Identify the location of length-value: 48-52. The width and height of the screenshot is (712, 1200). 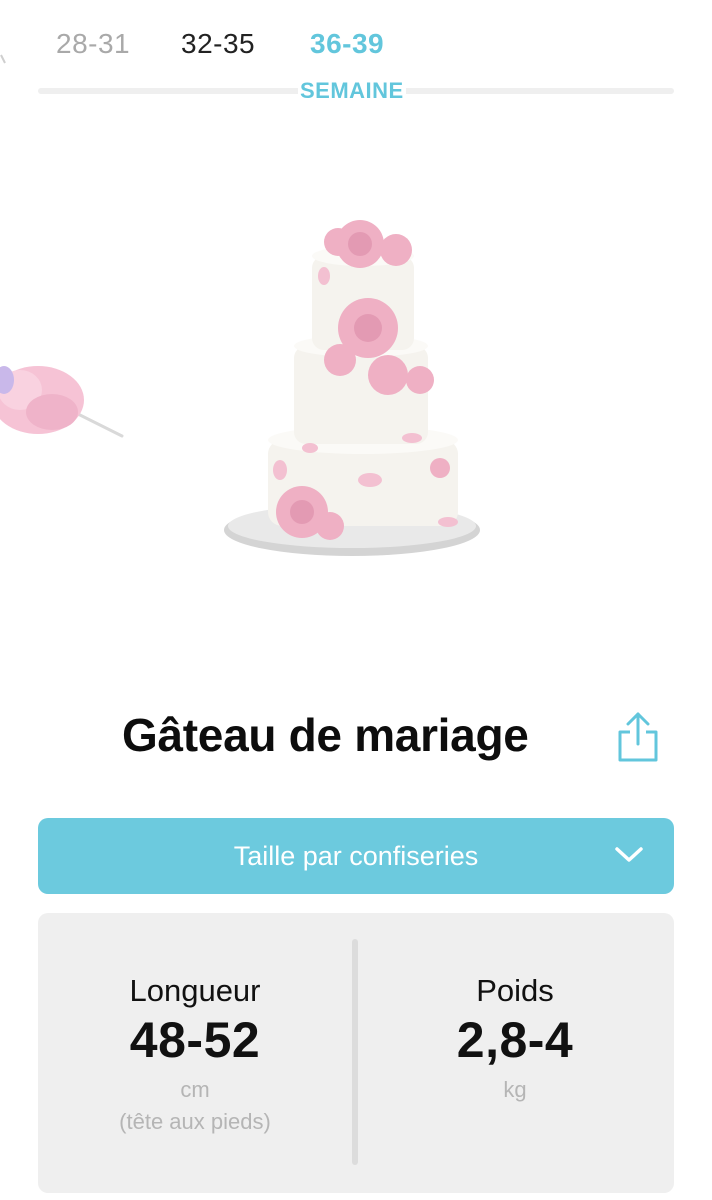
(195, 1040).